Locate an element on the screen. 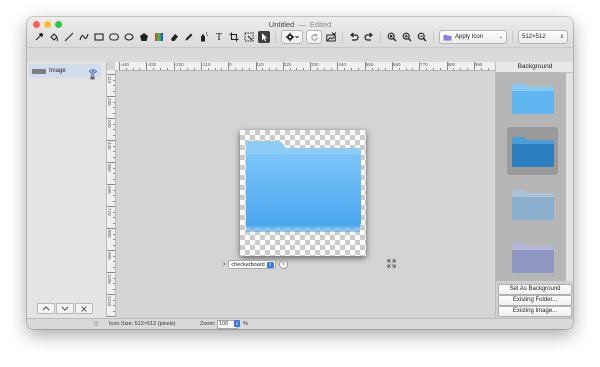 The width and height of the screenshot is (600, 367). curve-icon is located at coordinates (84, 37).